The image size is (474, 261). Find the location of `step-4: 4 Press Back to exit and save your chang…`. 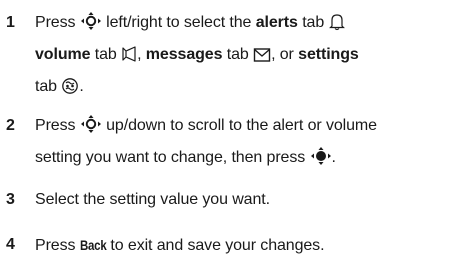

step-4: 4 Press Back to exit and save your chang… is located at coordinates (237, 245).